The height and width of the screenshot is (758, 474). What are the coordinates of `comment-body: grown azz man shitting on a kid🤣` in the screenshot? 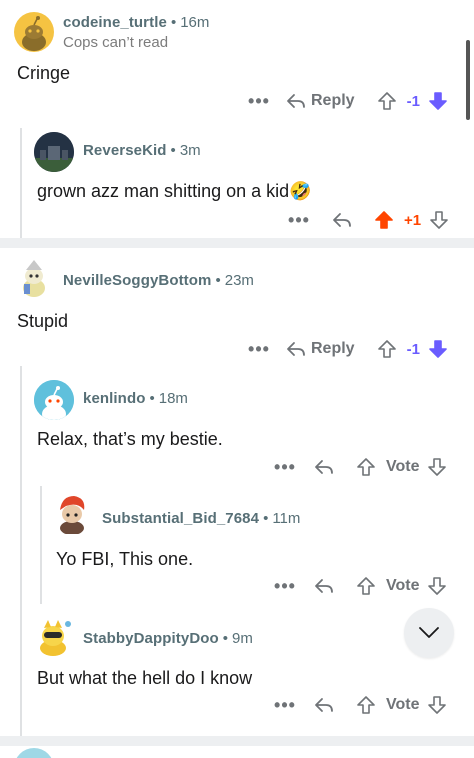 It's located at (174, 191).